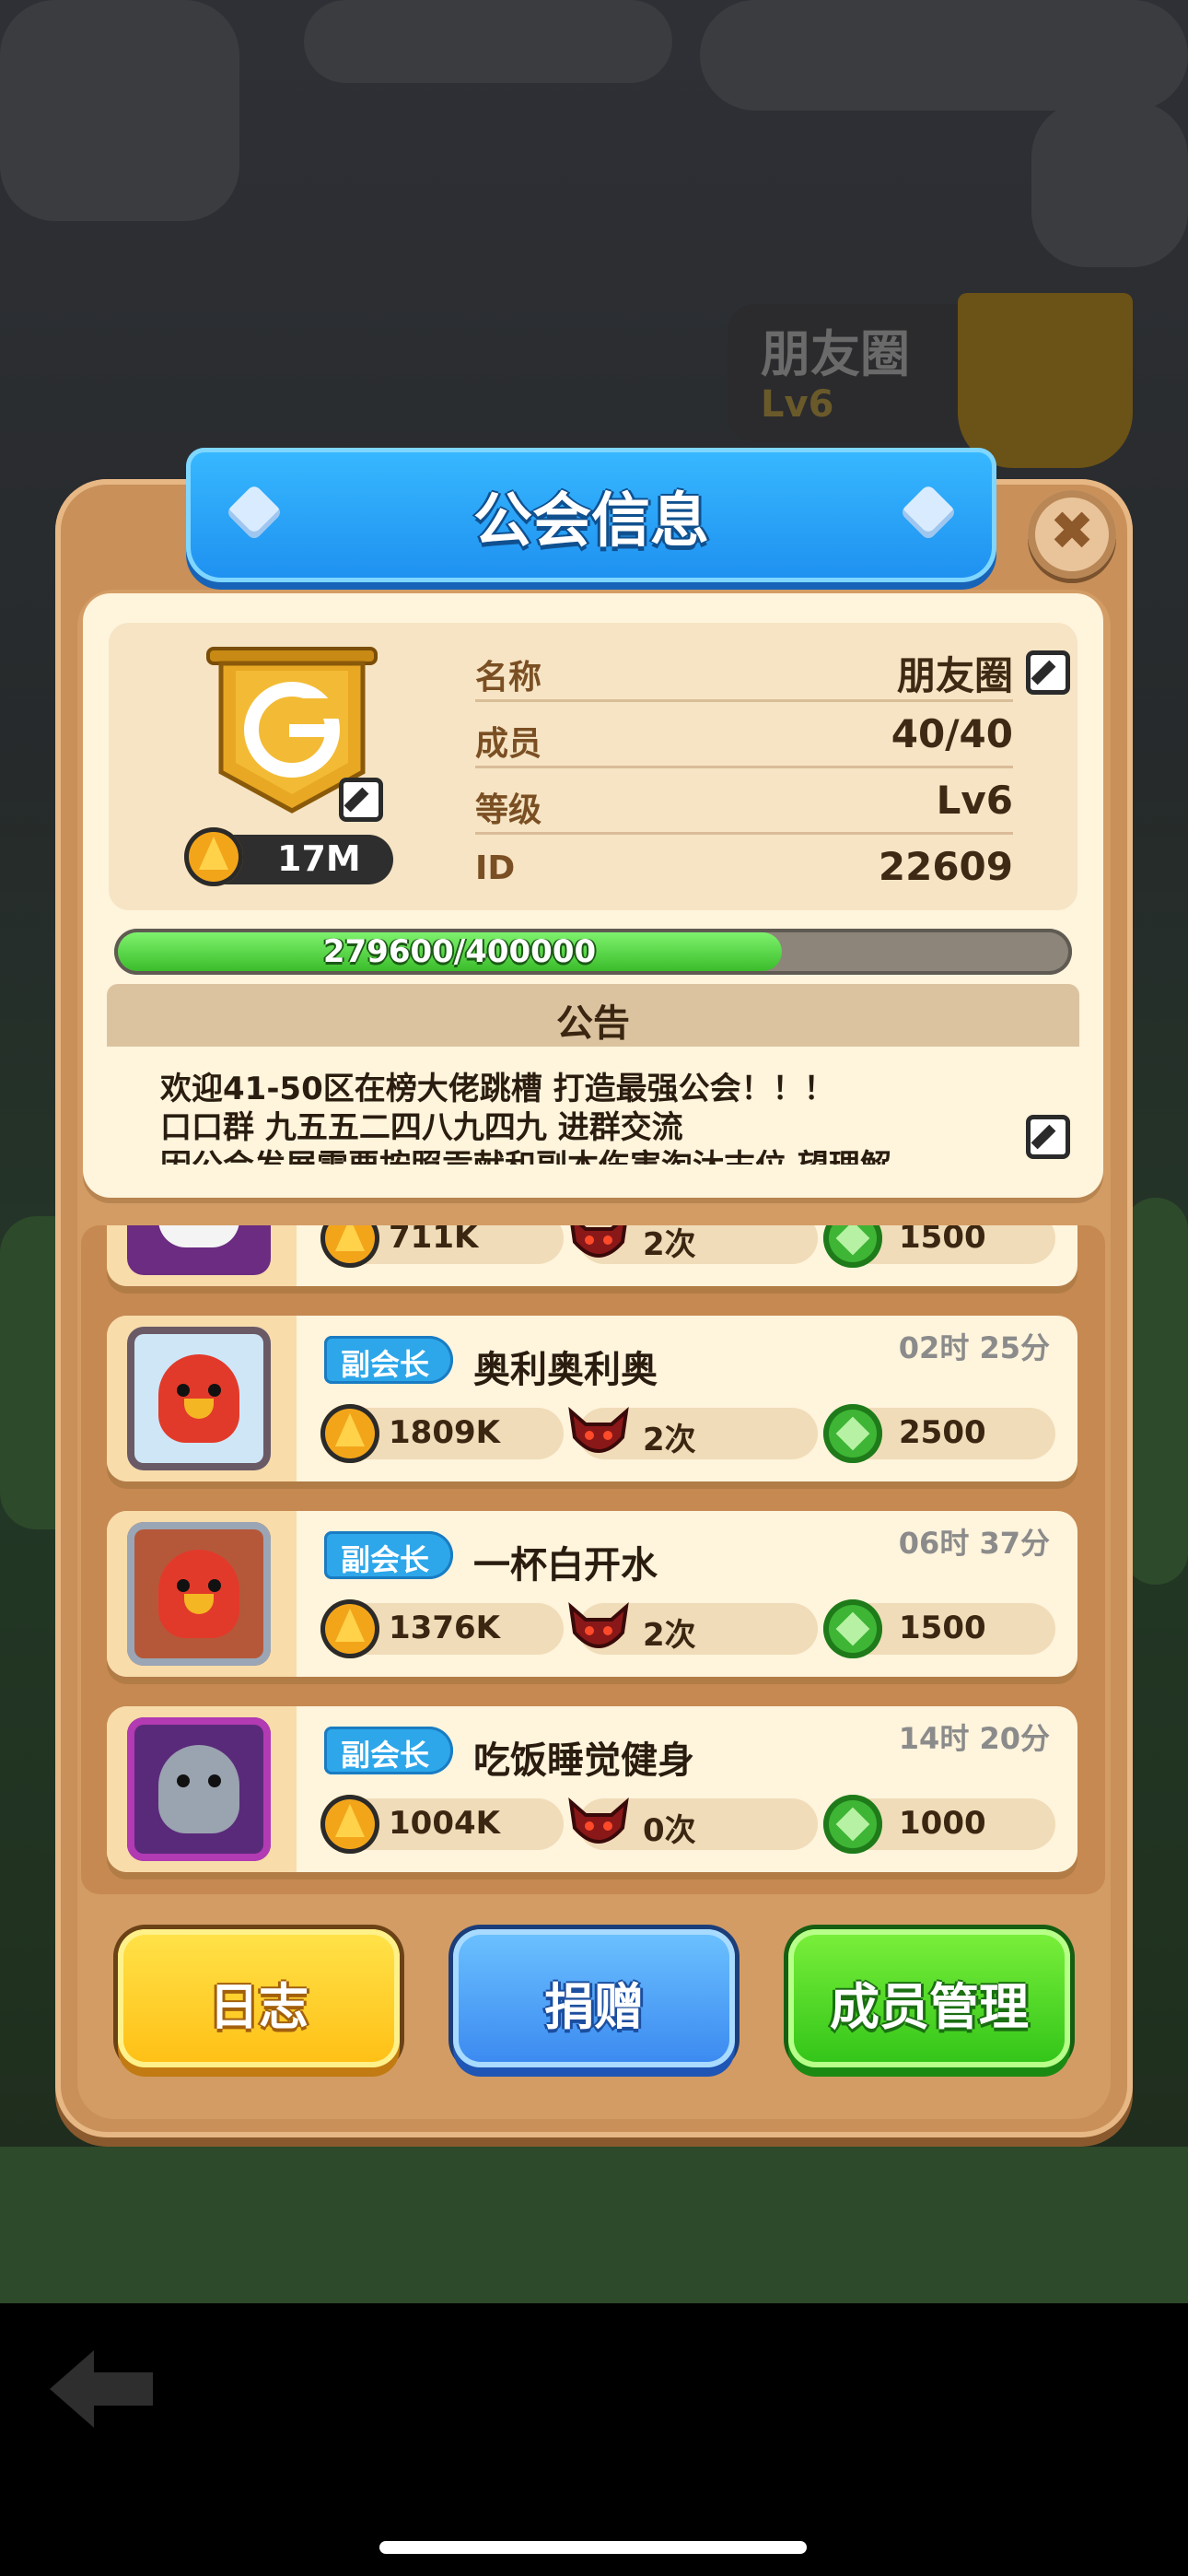 The width and height of the screenshot is (1188, 2576). What do you see at coordinates (444, 1432) in the screenshot?
I see `power-value: 1809K` at bounding box center [444, 1432].